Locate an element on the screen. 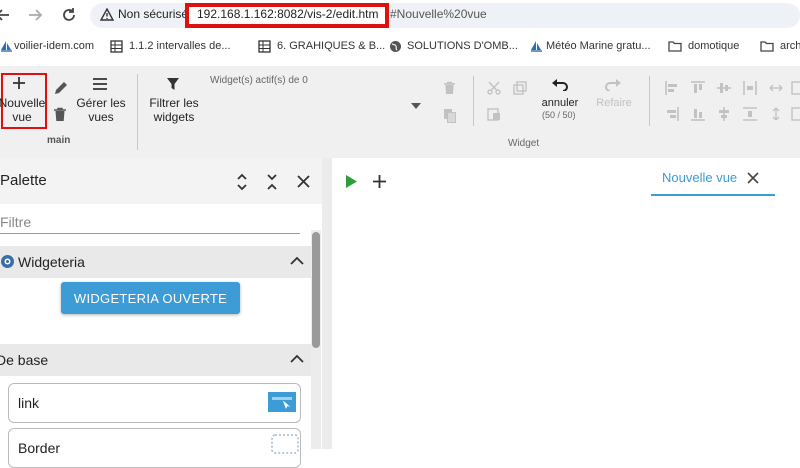 This screenshot has width=800, height=468. align-extra-icon is located at coordinates (795, 88).